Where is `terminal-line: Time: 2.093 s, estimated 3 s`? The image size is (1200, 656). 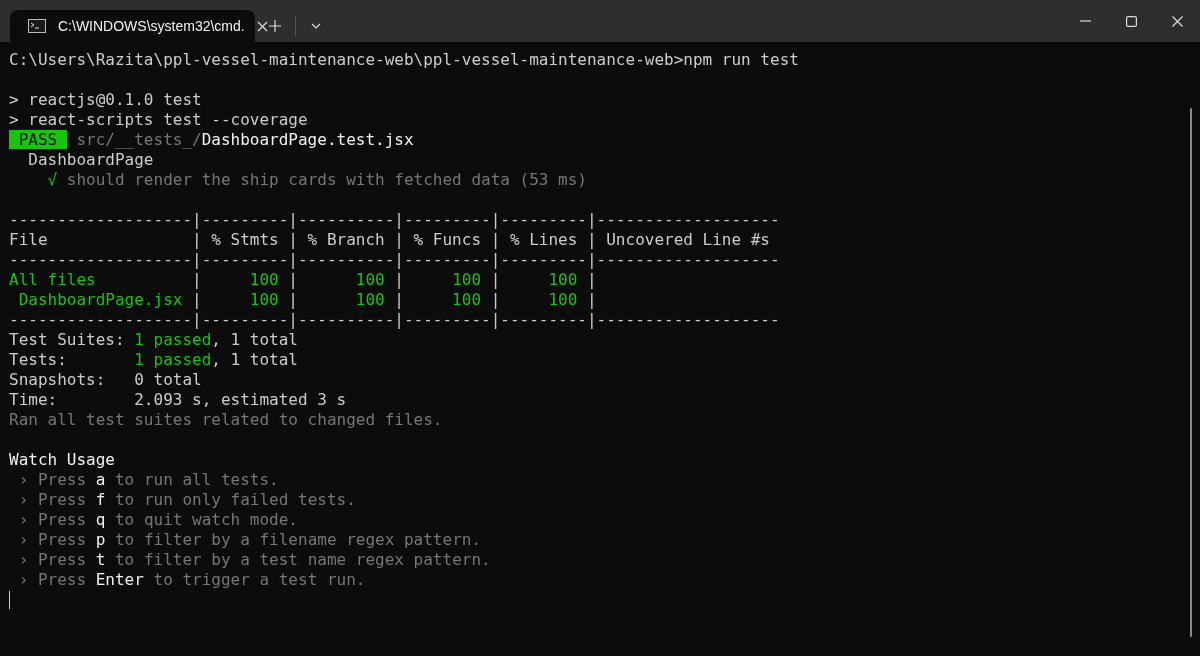 terminal-line: Time: 2.093 s, estimated 3 s is located at coordinates (178, 400).